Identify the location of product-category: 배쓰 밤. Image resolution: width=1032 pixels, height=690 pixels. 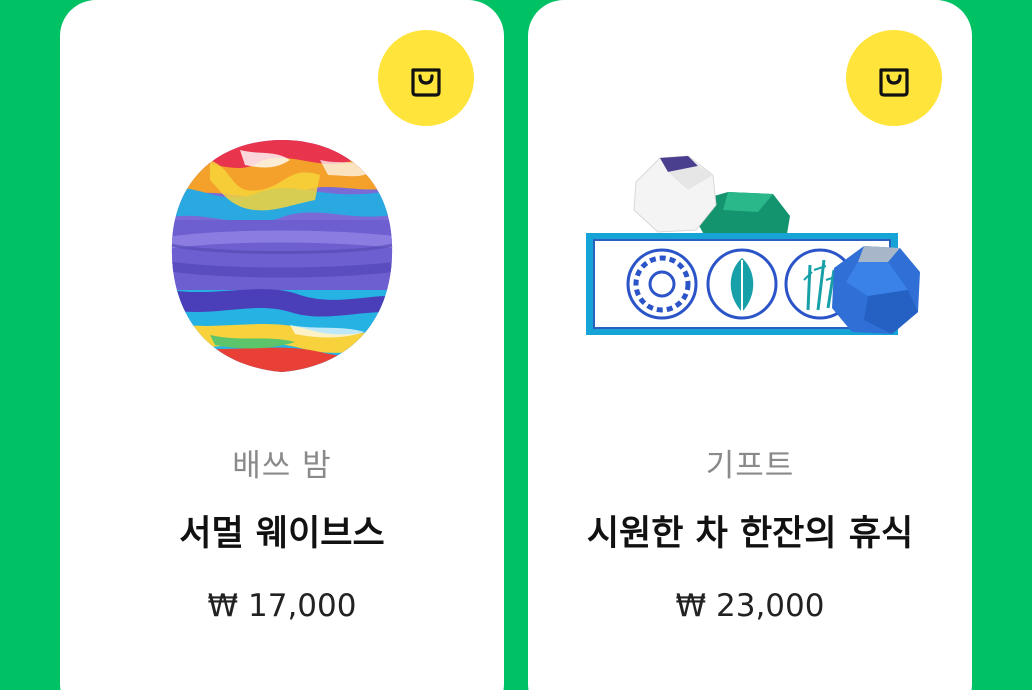
(282, 466).